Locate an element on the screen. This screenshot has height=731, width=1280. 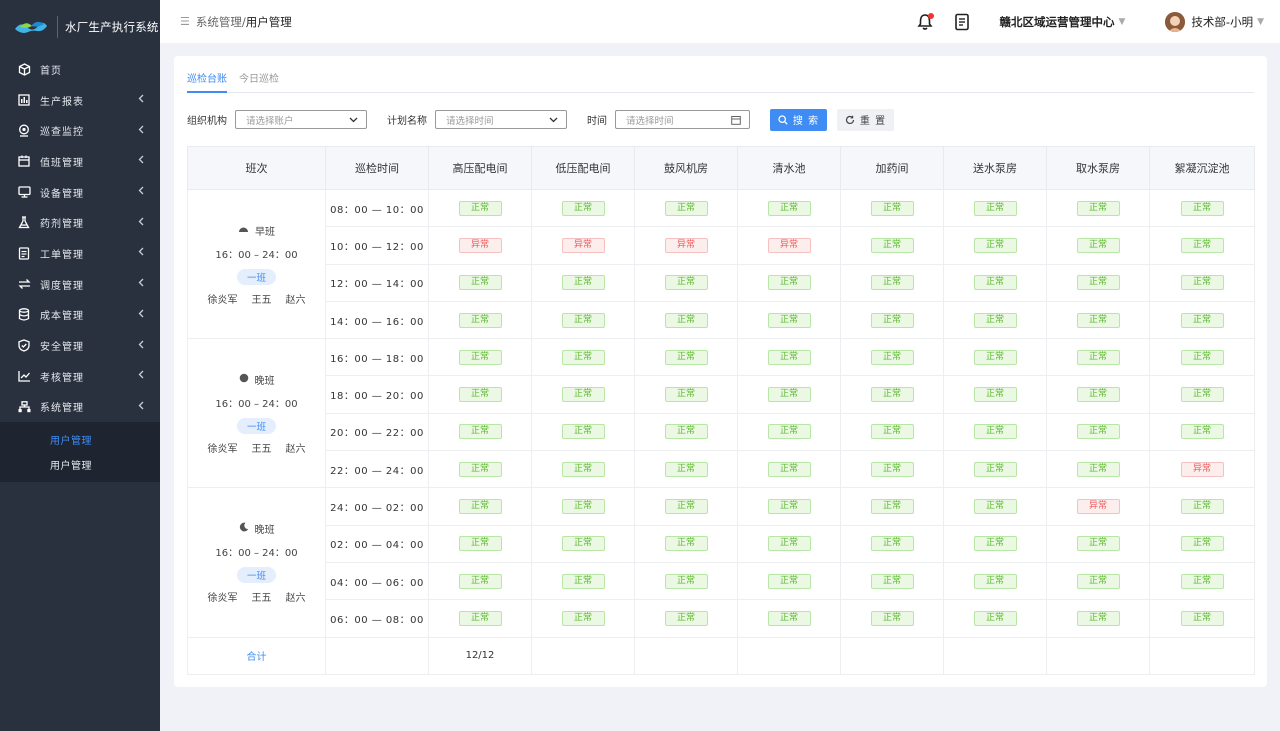
search-button: 搜 索 is located at coordinates (798, 119).